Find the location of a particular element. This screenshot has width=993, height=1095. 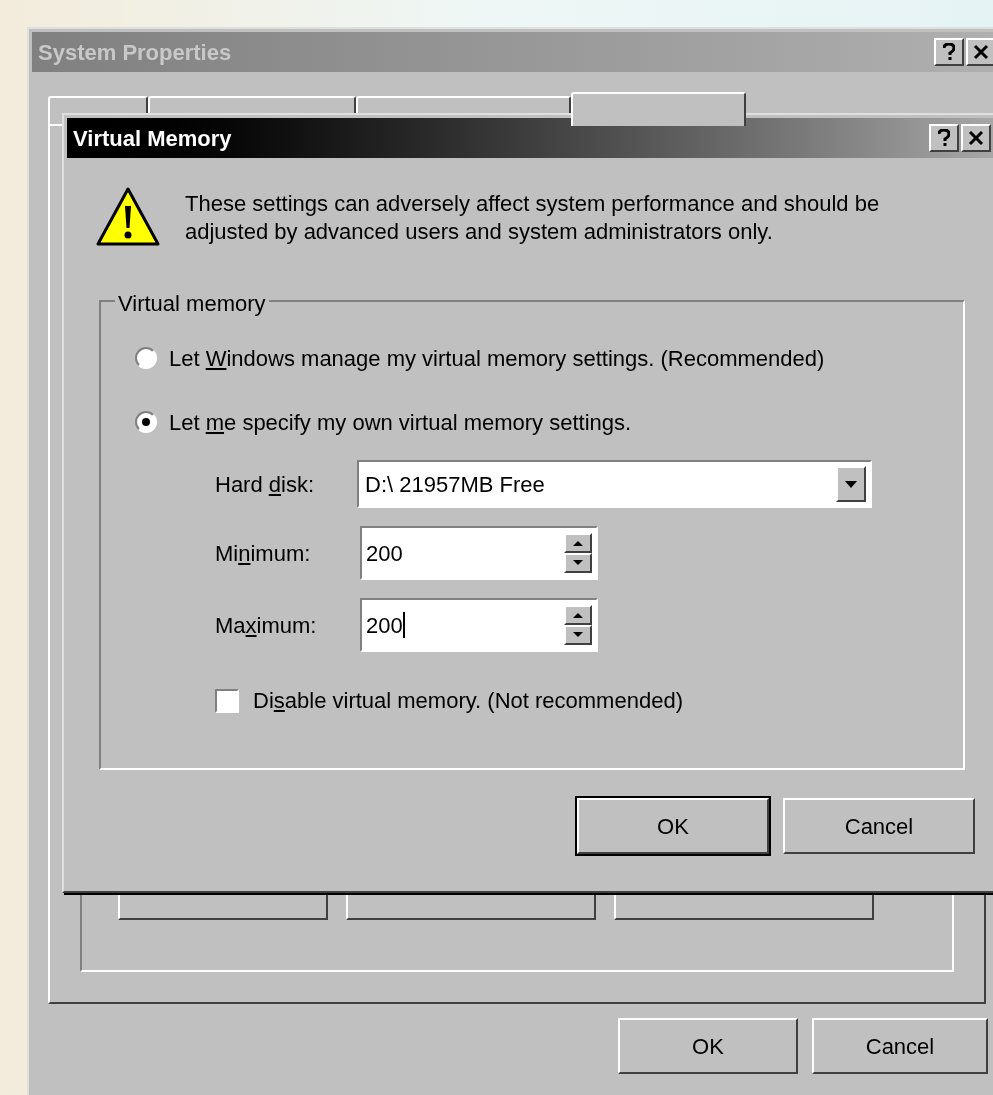

maximum-field: 200 is located at coordinates (479, 625).